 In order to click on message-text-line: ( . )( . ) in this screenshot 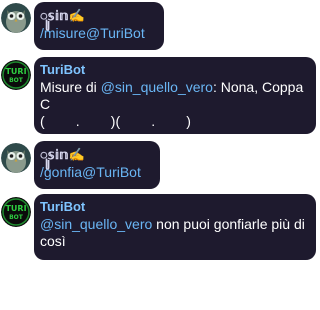, I will do `click(115, 121)`.